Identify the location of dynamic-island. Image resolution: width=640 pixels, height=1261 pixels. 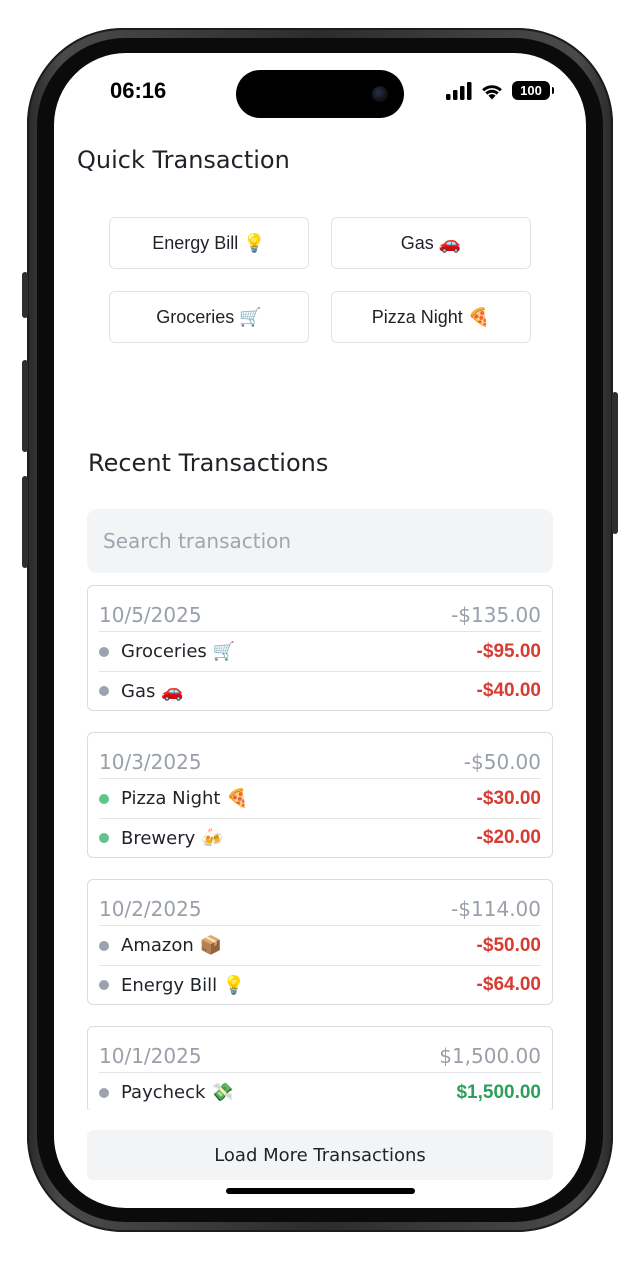
(320, 94).